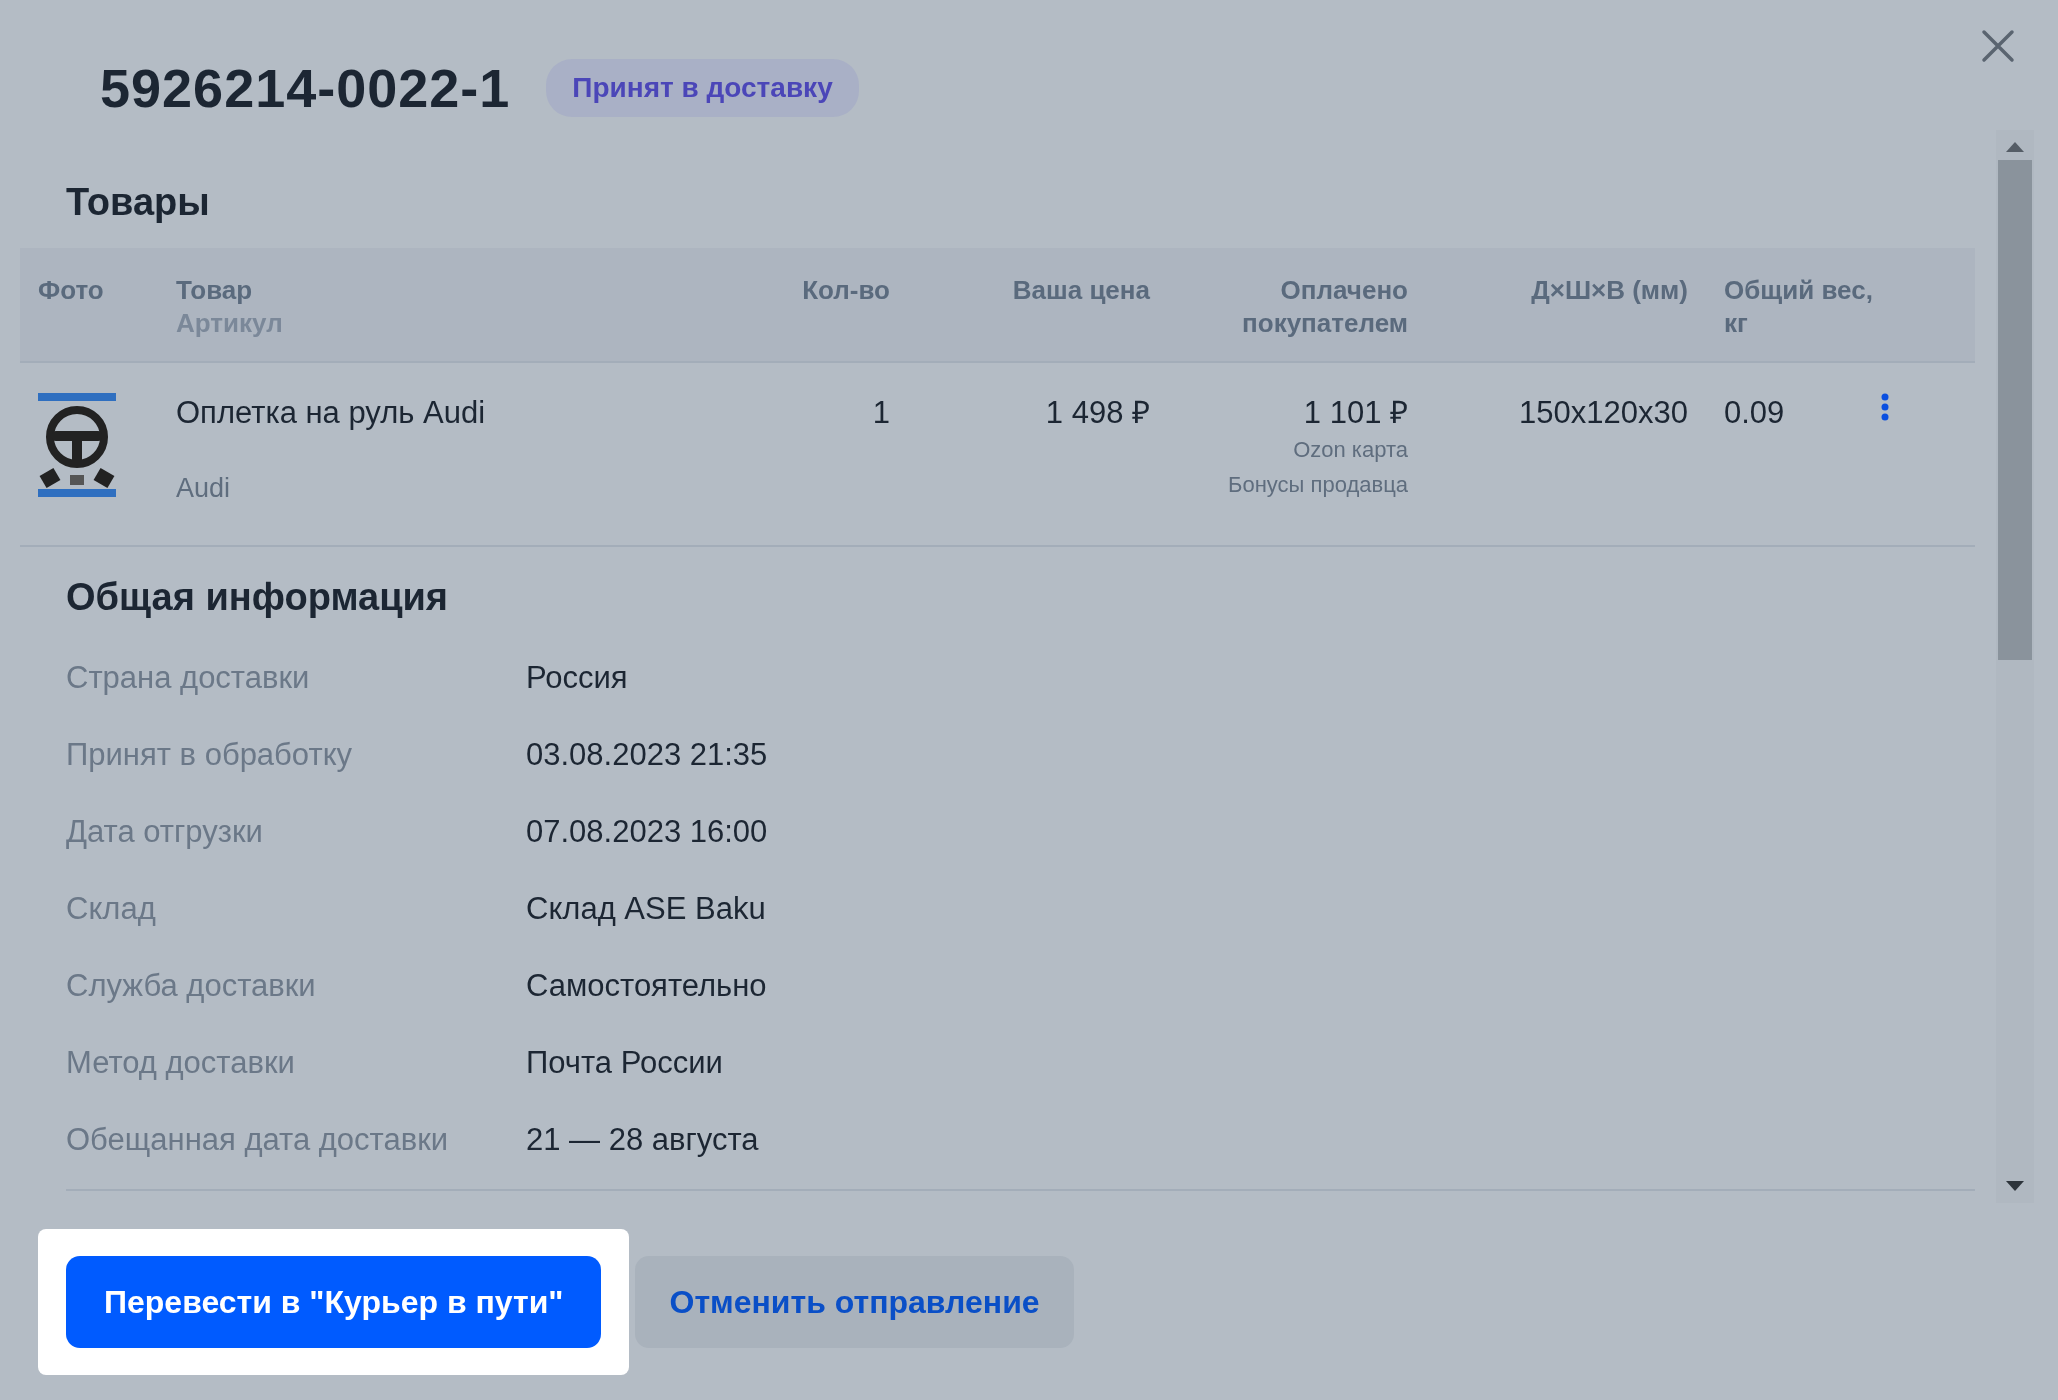 The width and height of the screenshot is (2058, 1400). What do you see at coordinates (210, 755) in the screenshot?
I see `field-label: Принят в обработку` at bounding box center [210, 755].